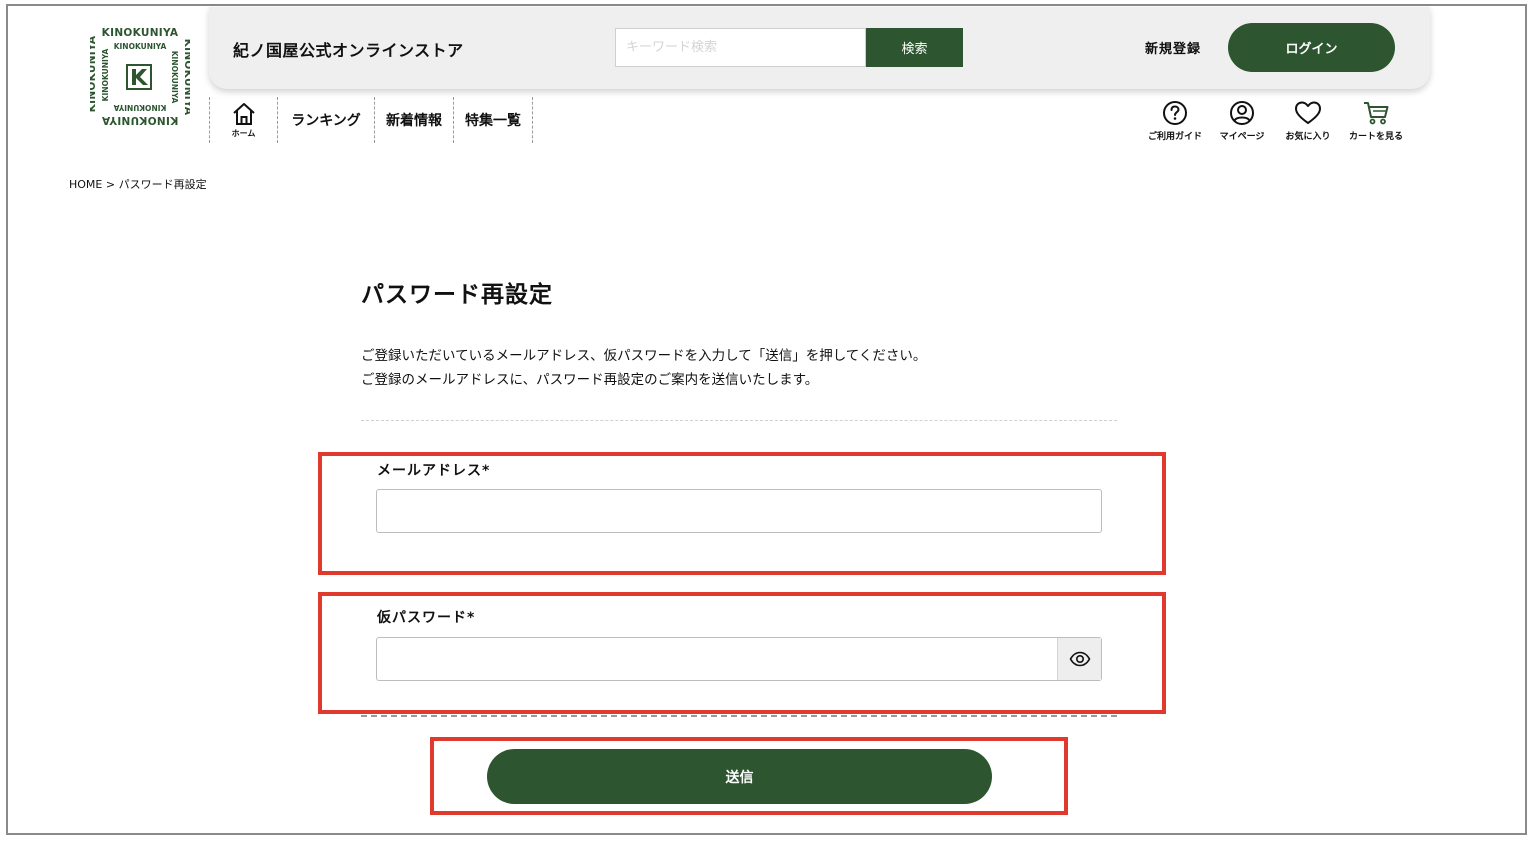 This screenshot has height=844, width=1536. What do you see at coordinates (739, 716) in the screenshot?
I see `divider-bottom` at bounding box center [739, 716].